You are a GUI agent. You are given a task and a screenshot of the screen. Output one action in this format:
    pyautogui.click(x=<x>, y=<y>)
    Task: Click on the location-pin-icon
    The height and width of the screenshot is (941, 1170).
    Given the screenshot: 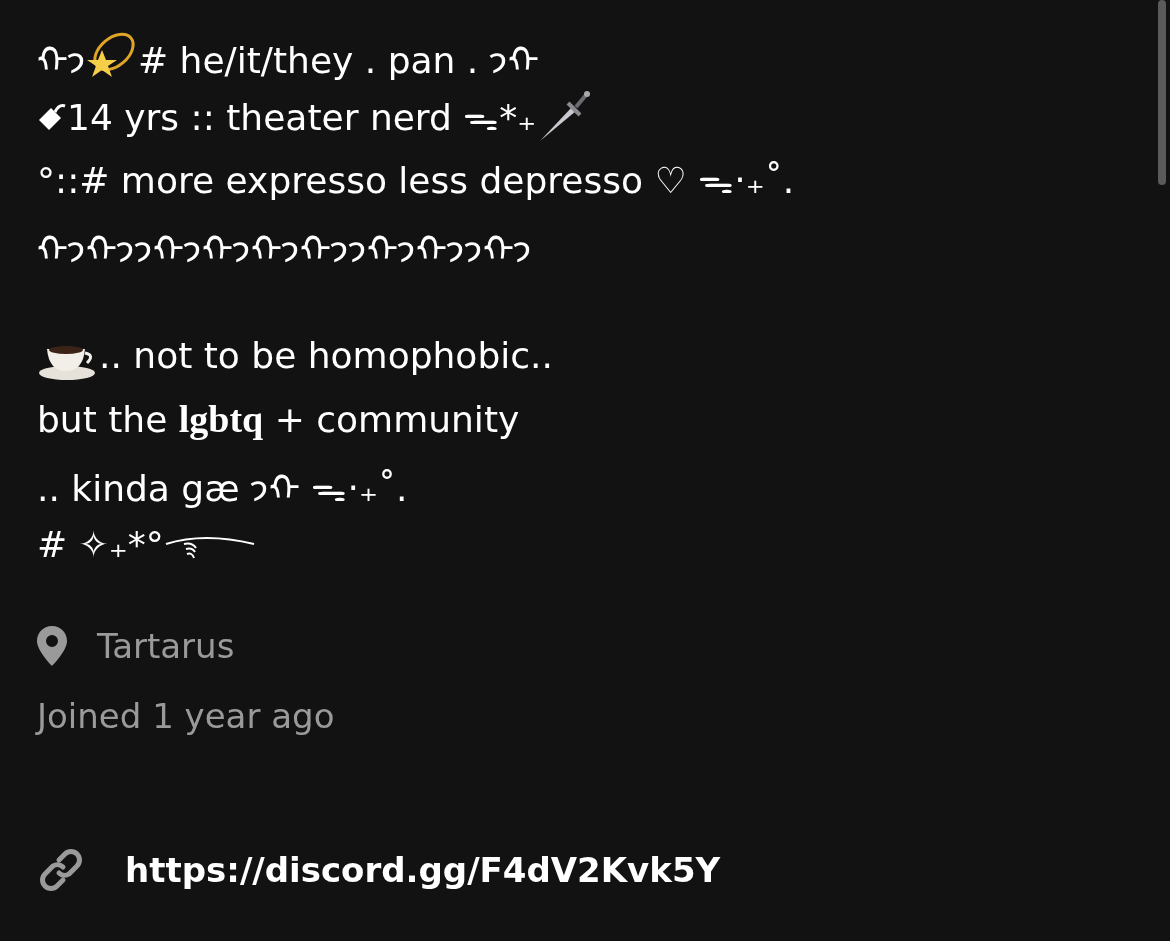 What is the action you would take?
    pyautogui.click(x=52, y=646)
    